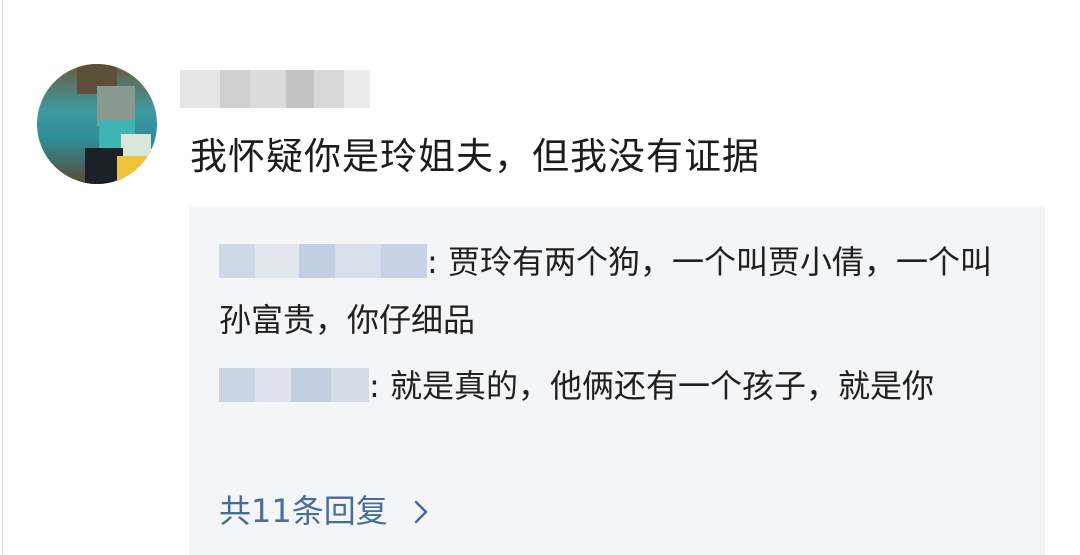  I want to click on view-more-replies-link: 共11条回复, so click(323, 512).